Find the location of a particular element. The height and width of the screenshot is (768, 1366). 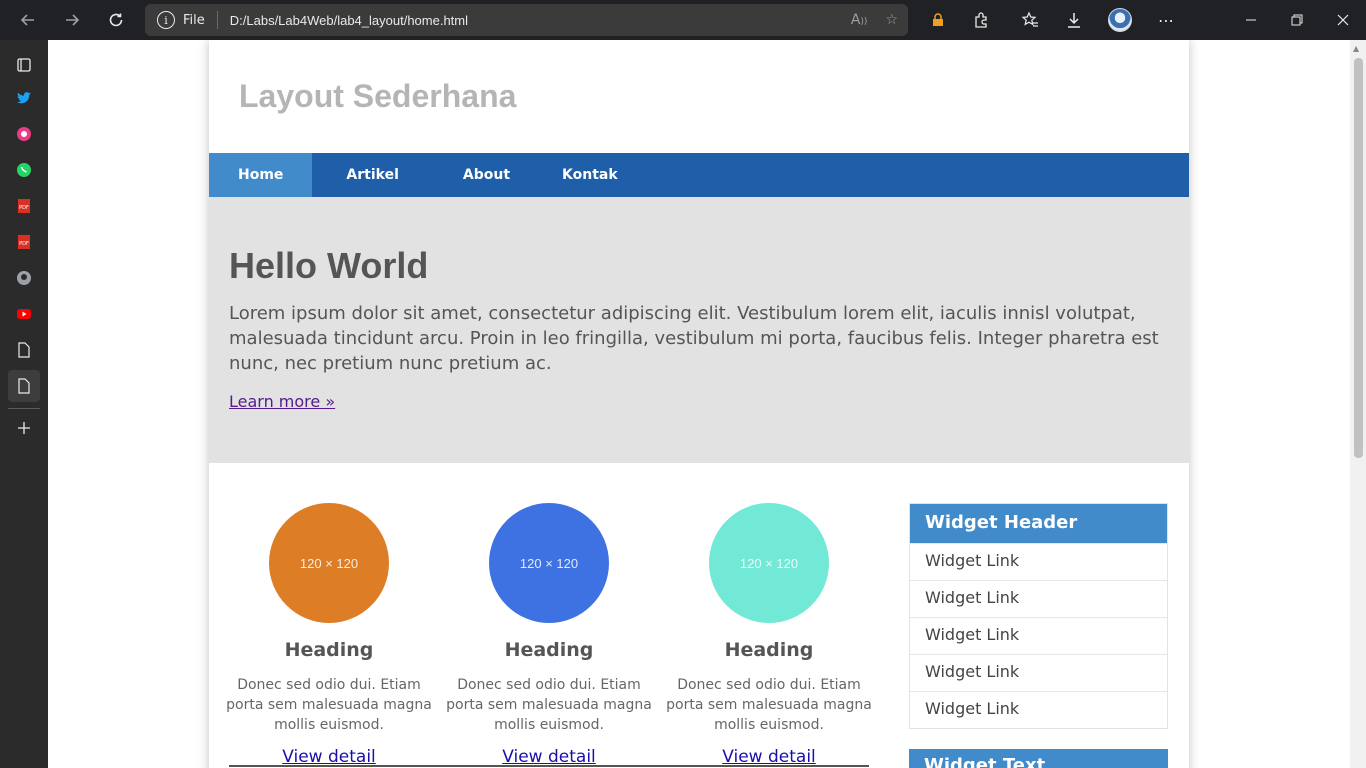

pdf-icon: PDF is located at coordinates (24, 206).